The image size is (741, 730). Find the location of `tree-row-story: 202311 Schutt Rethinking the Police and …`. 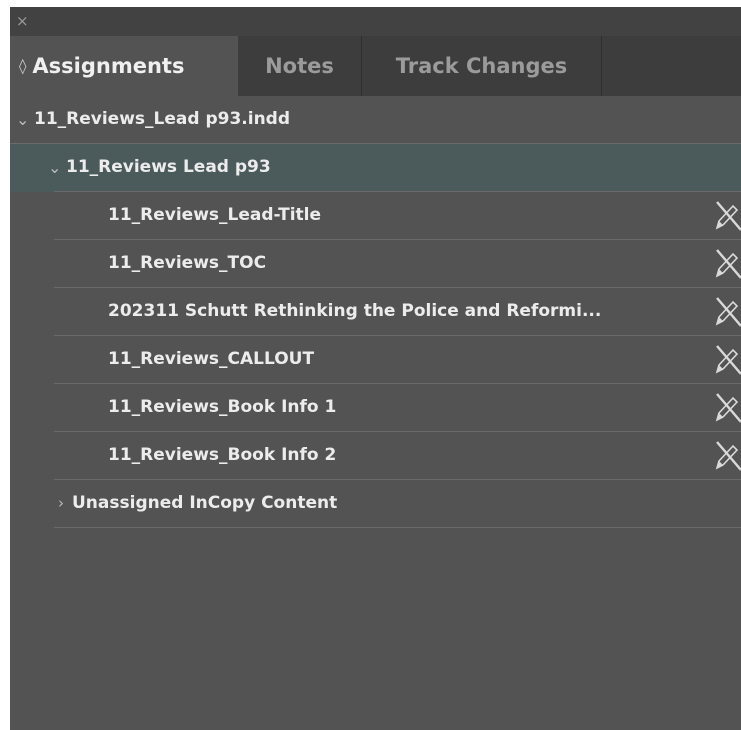

tree-row-story: 202311 Schutt Rethinking the Police and … is located at coordinates (375, 312).